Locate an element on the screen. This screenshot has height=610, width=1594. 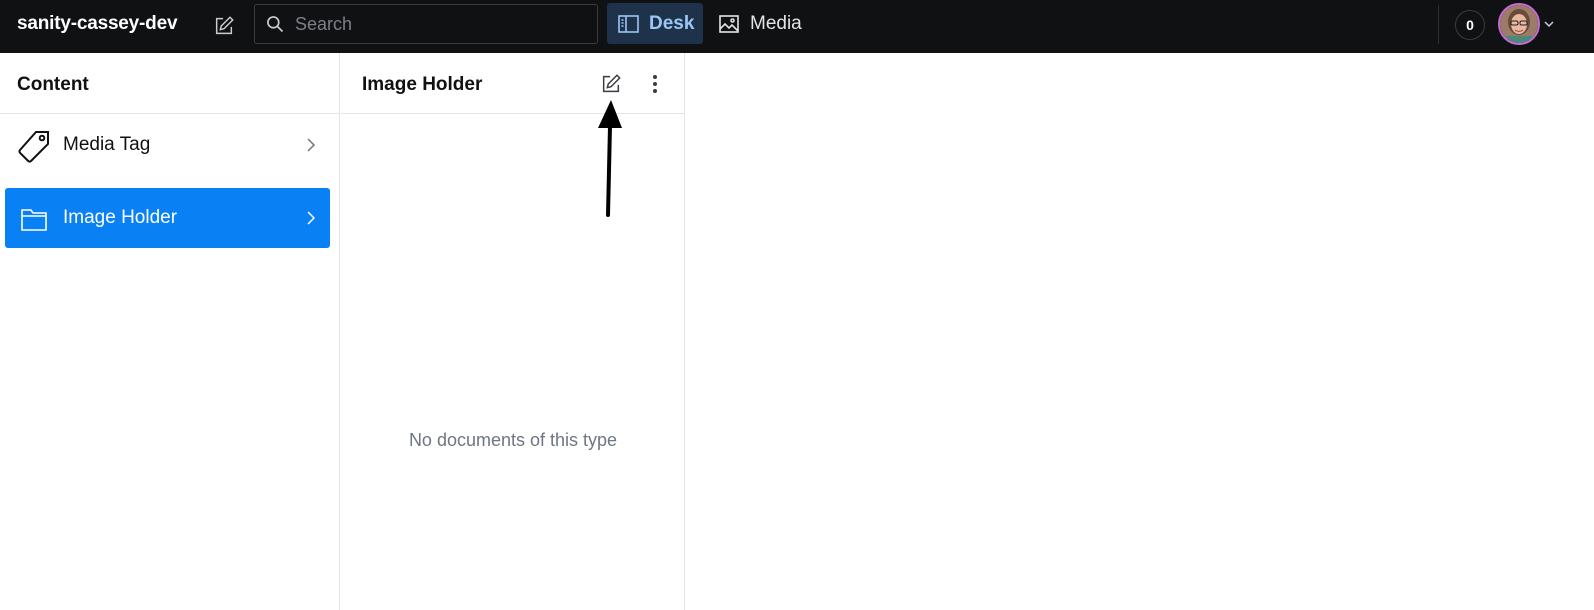
search-box is located at coordinates (426, 24).